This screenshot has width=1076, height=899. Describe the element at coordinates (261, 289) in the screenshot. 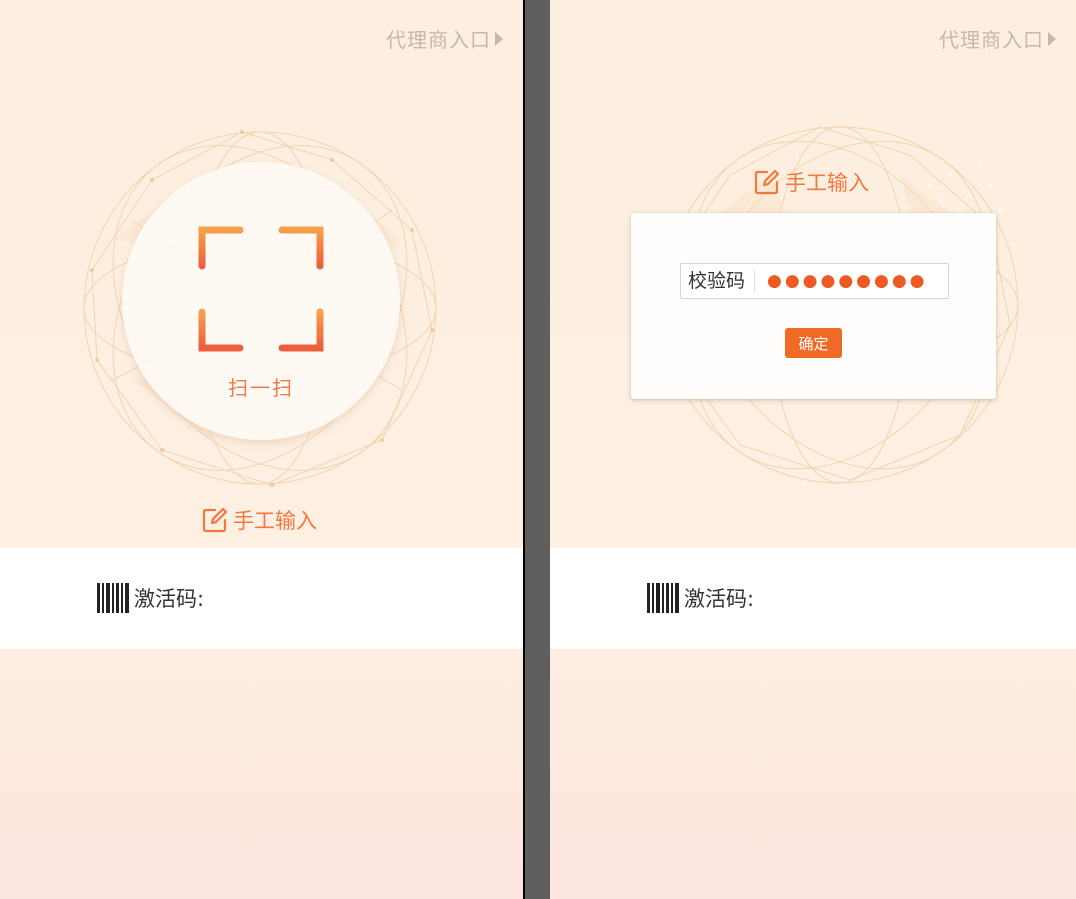

I see `scan-icon` at that location.